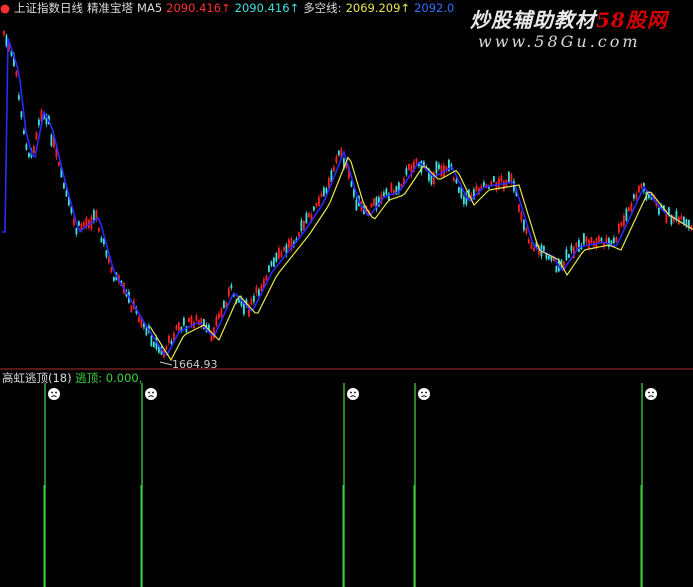 The image size is (693, 587). I want to click on signal-label: 逃顶:, so click(89, 378).